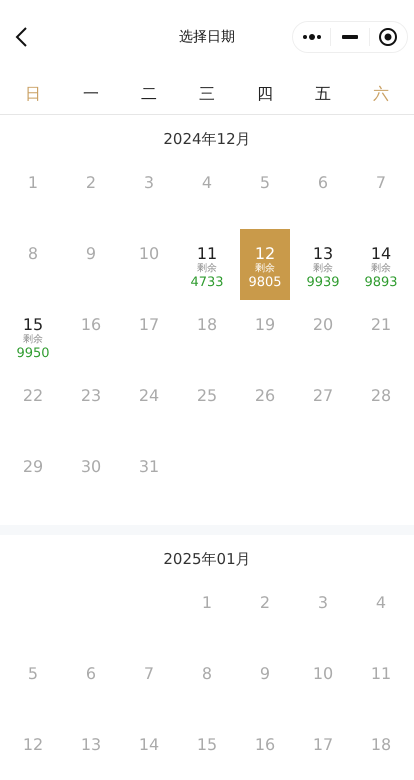 Image resolution: width=414 pixels, height=780 pixels. What do you see at coordinates (207, 94) in the screenshot?
I see `weekday-label: 三` at bounding box center [207, 94].